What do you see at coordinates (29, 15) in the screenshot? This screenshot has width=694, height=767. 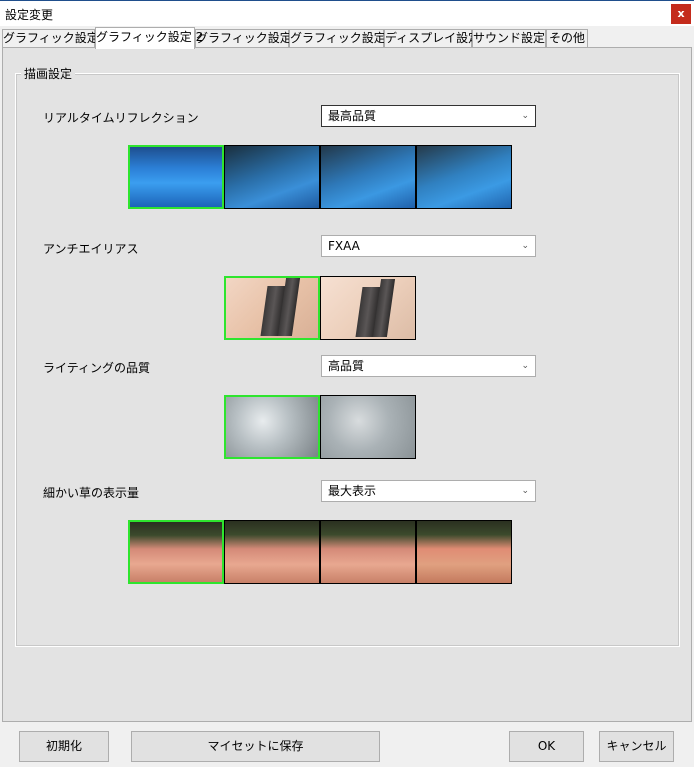 I see `window-title: 設定変更` at bounding box center [29, 15].